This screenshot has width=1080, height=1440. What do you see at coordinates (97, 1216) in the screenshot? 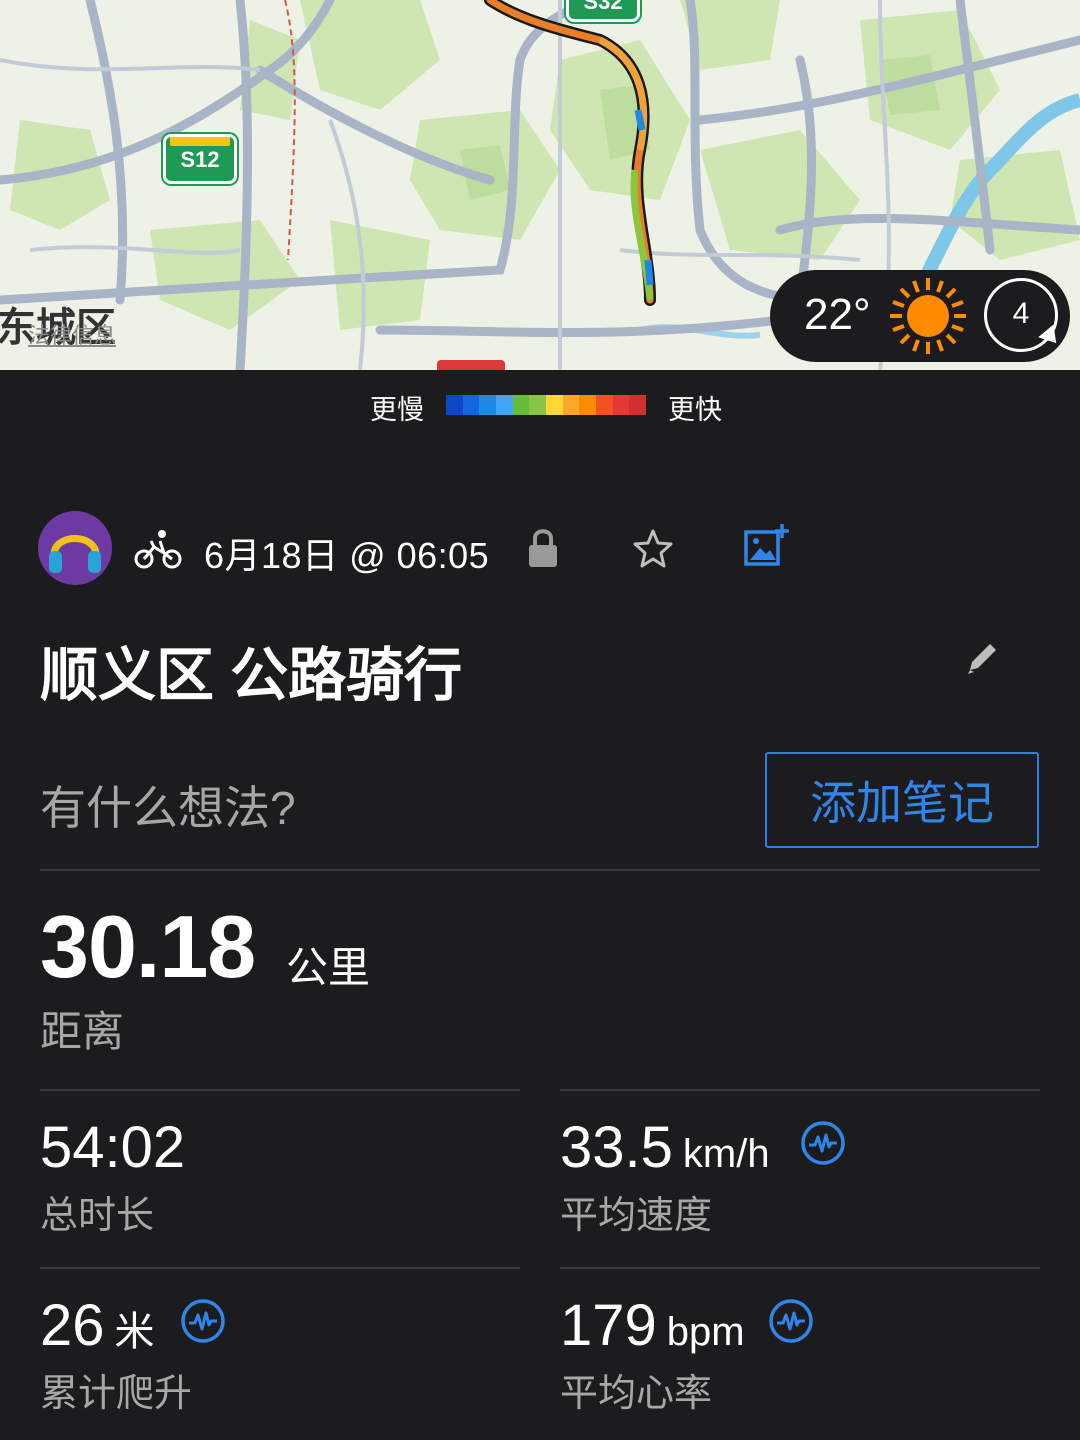
I see `duration-label: 总时长` at bounding box center [97, 1216].